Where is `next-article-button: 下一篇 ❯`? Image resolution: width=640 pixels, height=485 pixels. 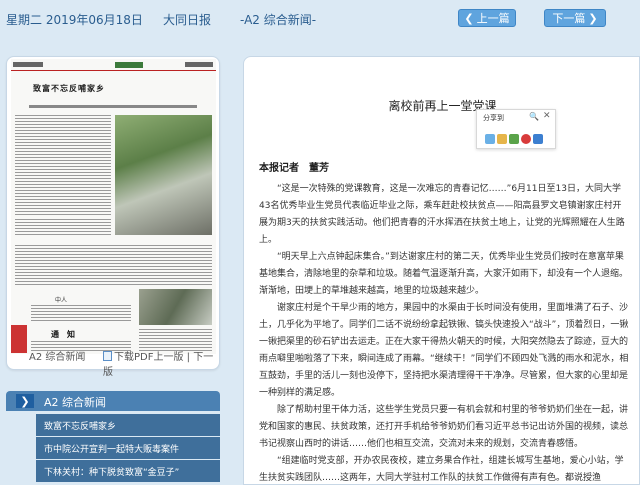 next-article-button: 下一篇 ❯ is located at coordinates (575, 18).